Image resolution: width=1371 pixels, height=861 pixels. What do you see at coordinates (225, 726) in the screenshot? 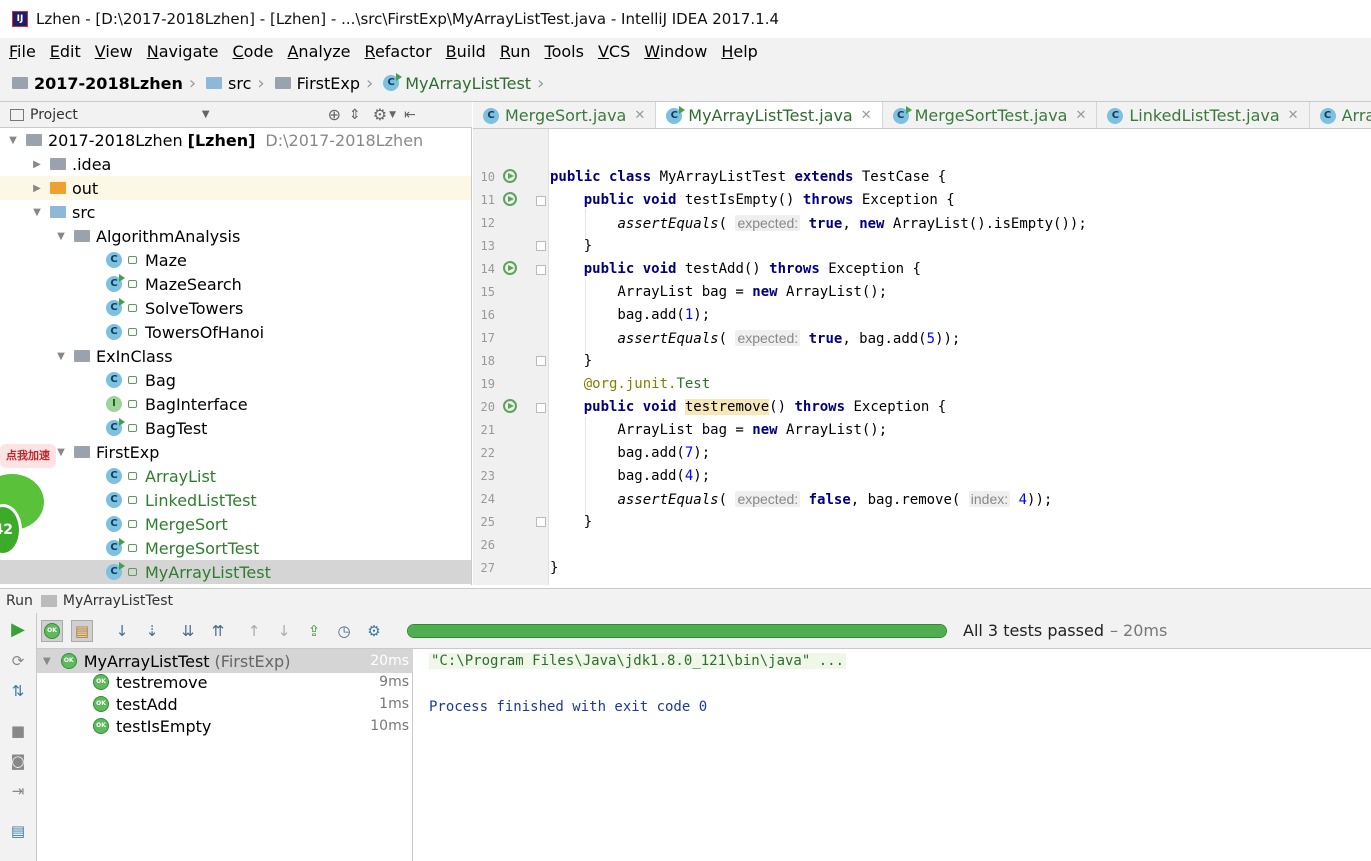
I see `test-row: OK testIsEmpty 10ms` at bounding box center [225, 726].